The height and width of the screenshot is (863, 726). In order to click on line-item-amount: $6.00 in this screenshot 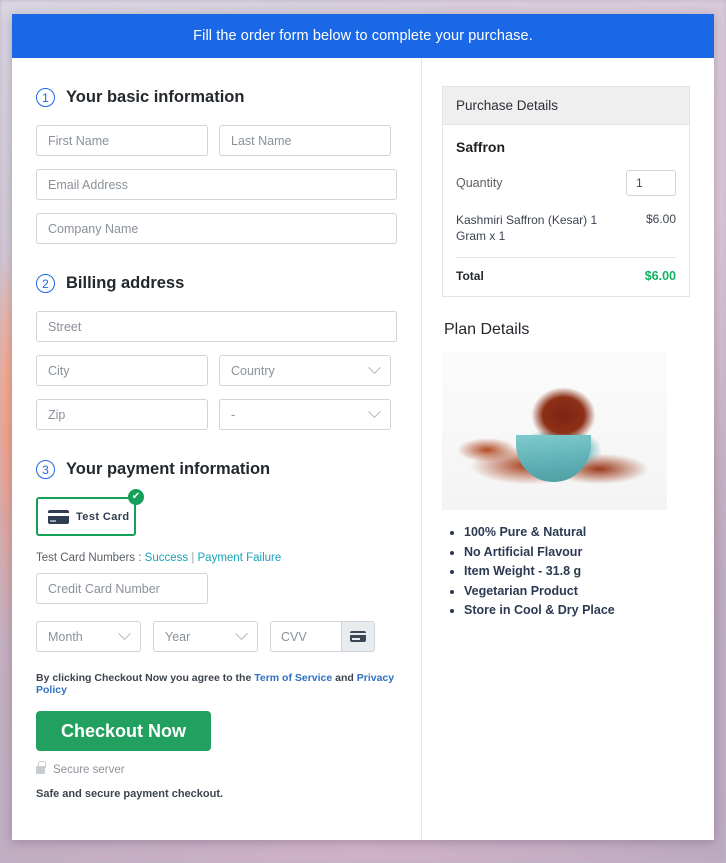, I will do `click(660, 219)`.